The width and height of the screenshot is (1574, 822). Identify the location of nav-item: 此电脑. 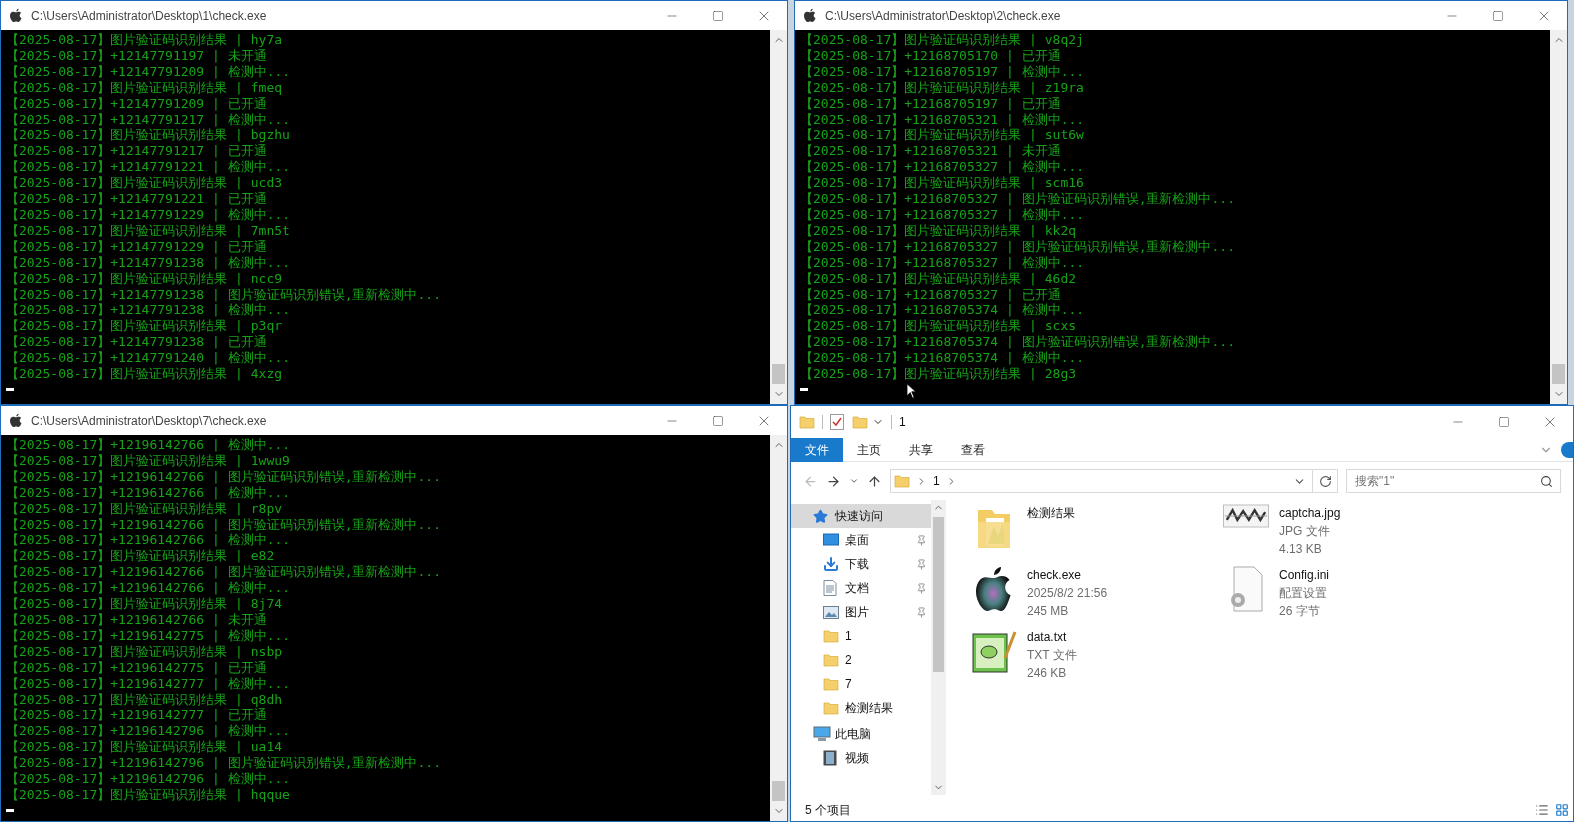
(861, 734).